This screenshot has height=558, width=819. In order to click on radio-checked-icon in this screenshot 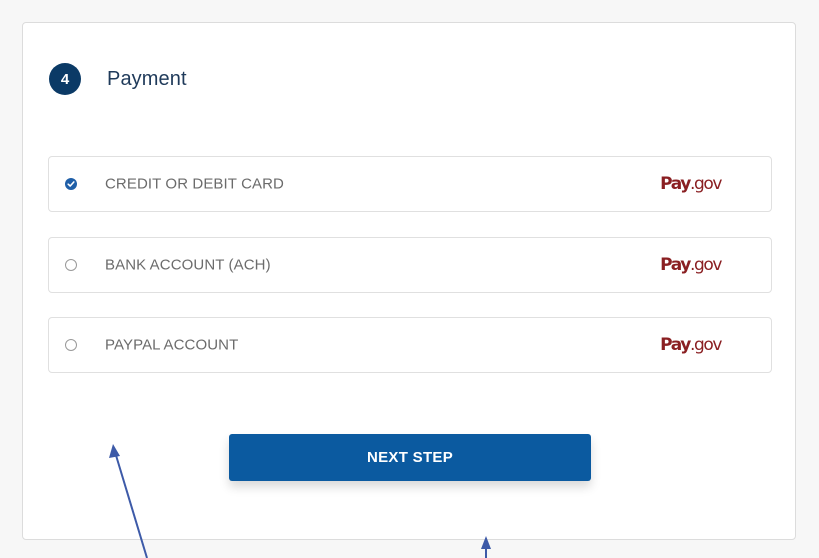, I will do `click(71, 184)`.